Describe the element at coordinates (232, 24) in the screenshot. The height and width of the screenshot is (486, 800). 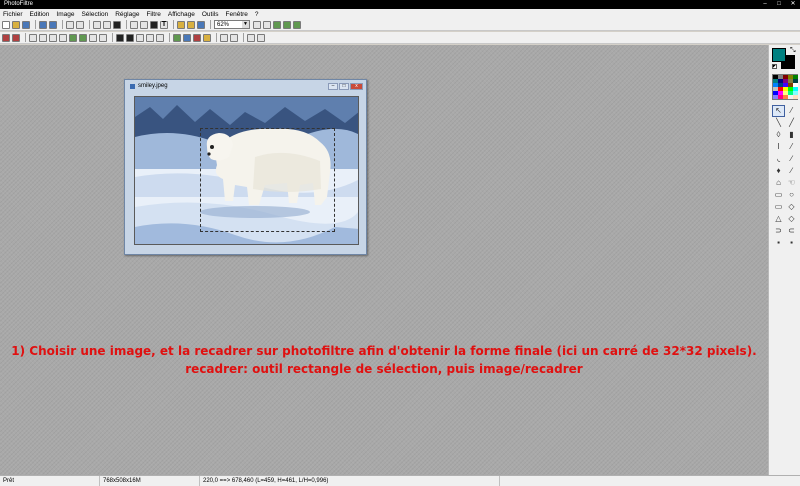
I see `zoom-dropdown: 62% ▼` at that location.